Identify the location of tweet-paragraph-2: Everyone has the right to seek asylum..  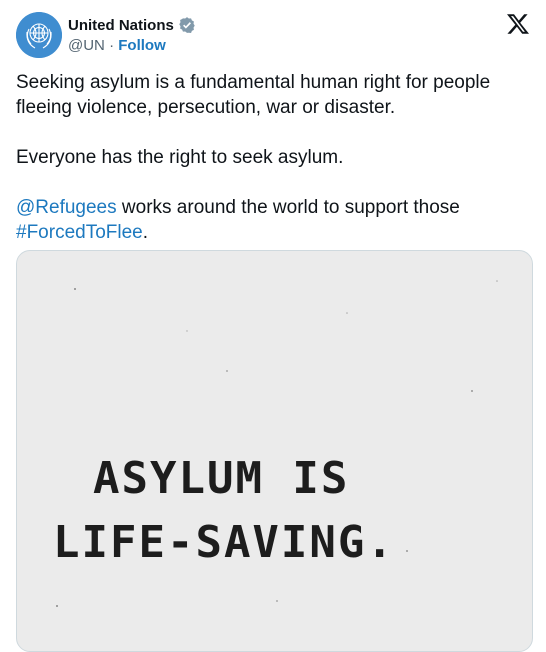
(180, 157).